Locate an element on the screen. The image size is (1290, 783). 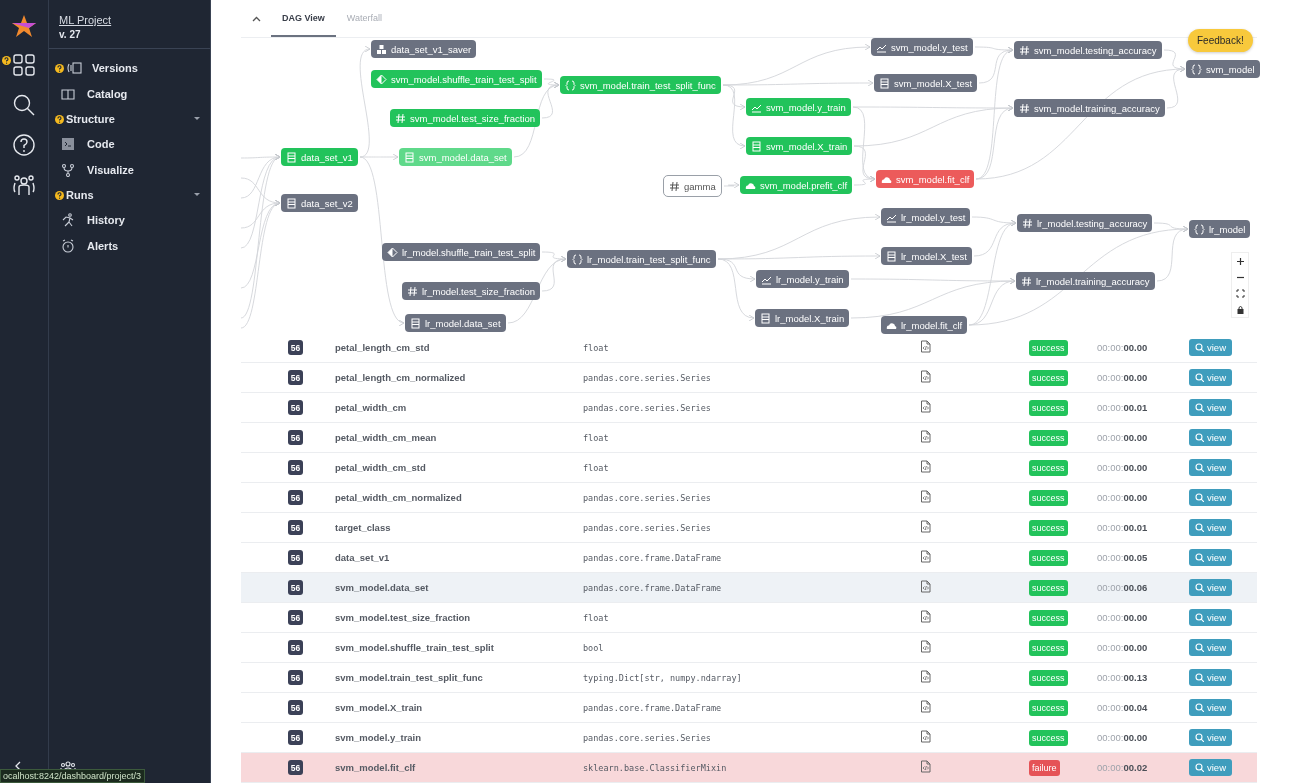
table-row: 56 petal_length_cm_std float success 00:00:00.00 view is located at coordinates (749, 348).